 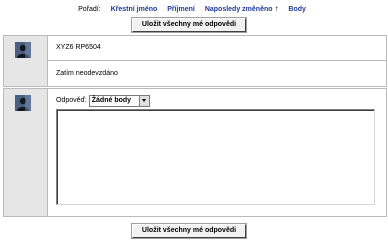 What do you see at coordinates (217, 101) in the screenshot?
I see `feedback-header: Odpověď: Žádné body` at bounding box center [217, 101].